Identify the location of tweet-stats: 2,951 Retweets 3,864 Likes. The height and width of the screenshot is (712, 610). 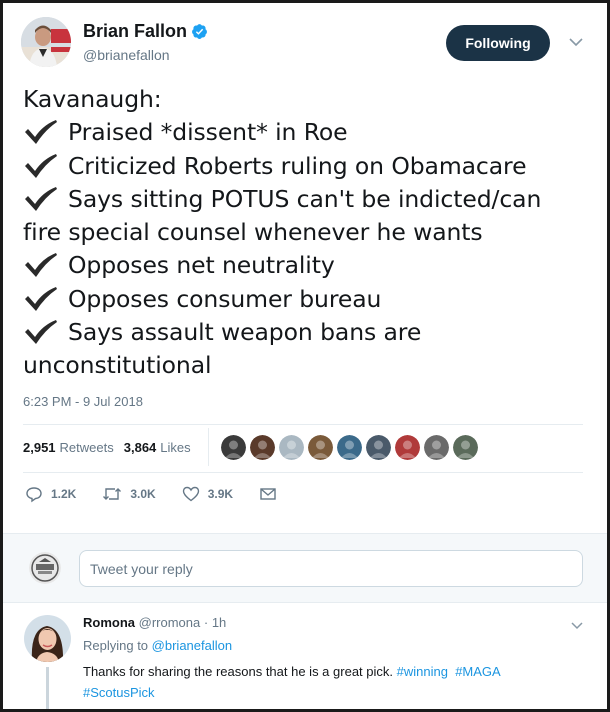
(107, 447).